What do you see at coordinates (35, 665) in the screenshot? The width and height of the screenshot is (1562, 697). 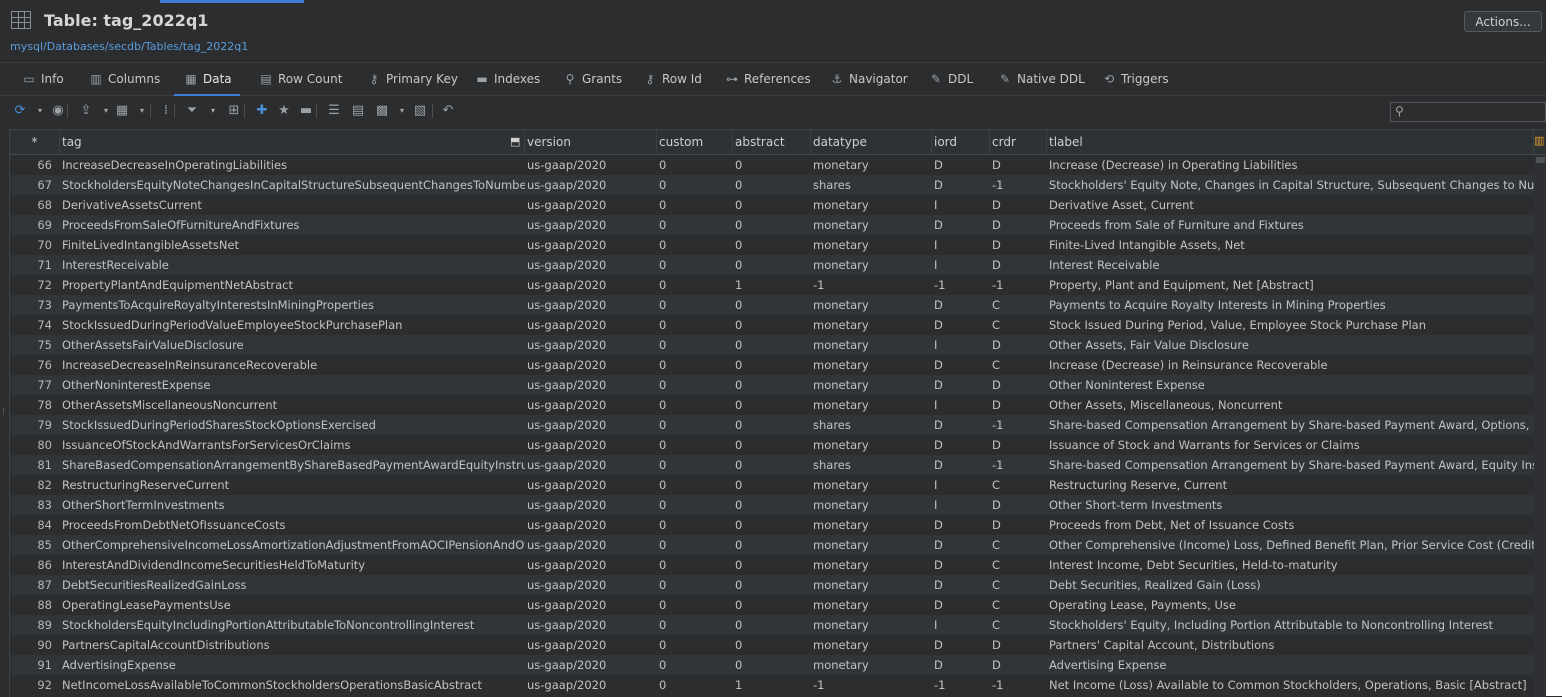 I see `cell-rownum: 91` at bounding box center [35, 665].